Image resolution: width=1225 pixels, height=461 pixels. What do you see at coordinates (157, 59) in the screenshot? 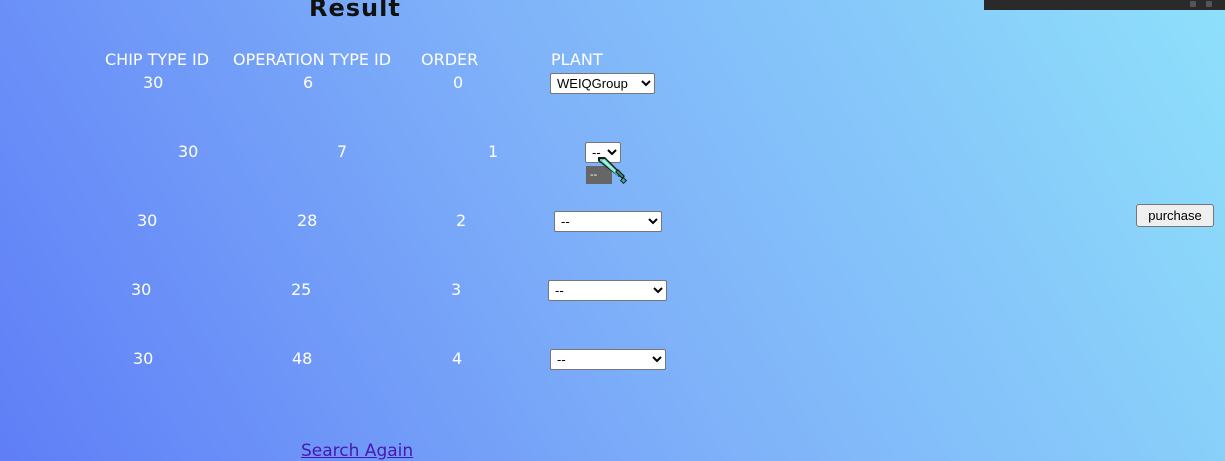
I see `header-chip-type-id: CHIP TYPE ID` at bounding box center [157, 59].